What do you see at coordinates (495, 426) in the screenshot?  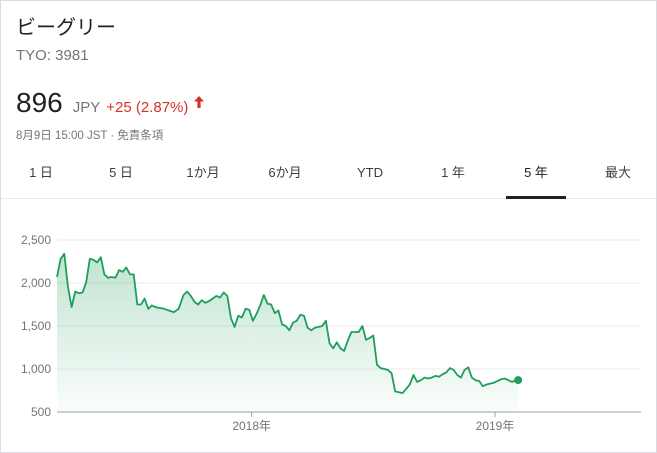 I see `x-tick-label: 2019年` at bounding box center [495, 426].